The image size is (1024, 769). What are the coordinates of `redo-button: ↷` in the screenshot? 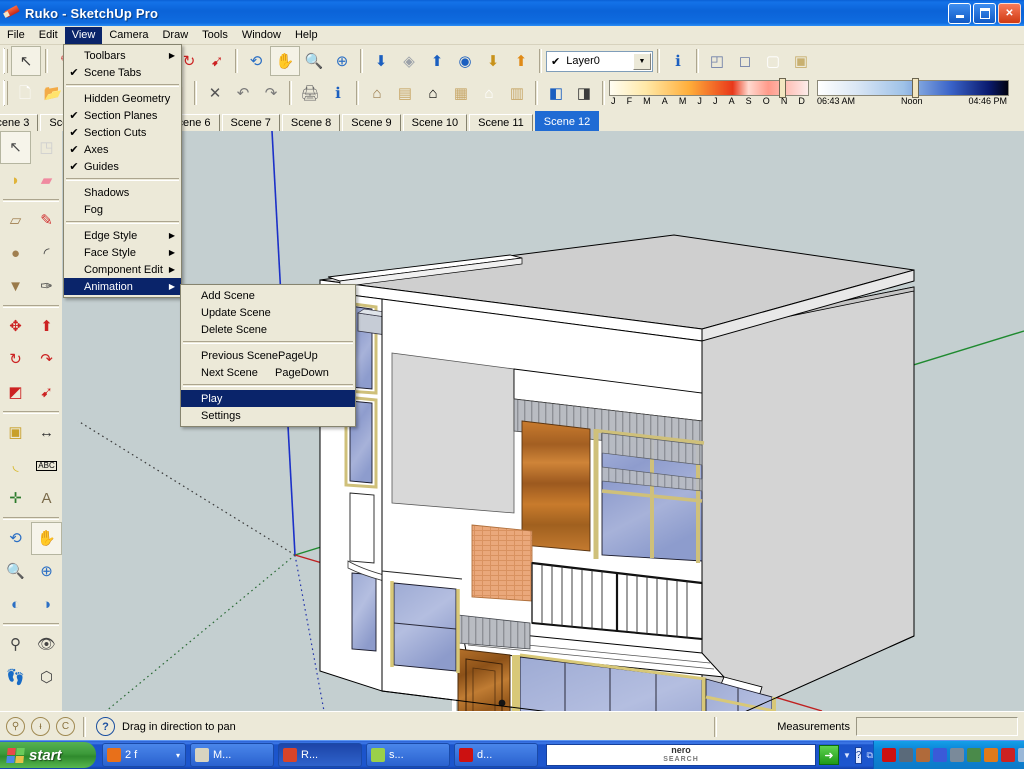 It's located at (271, 93).